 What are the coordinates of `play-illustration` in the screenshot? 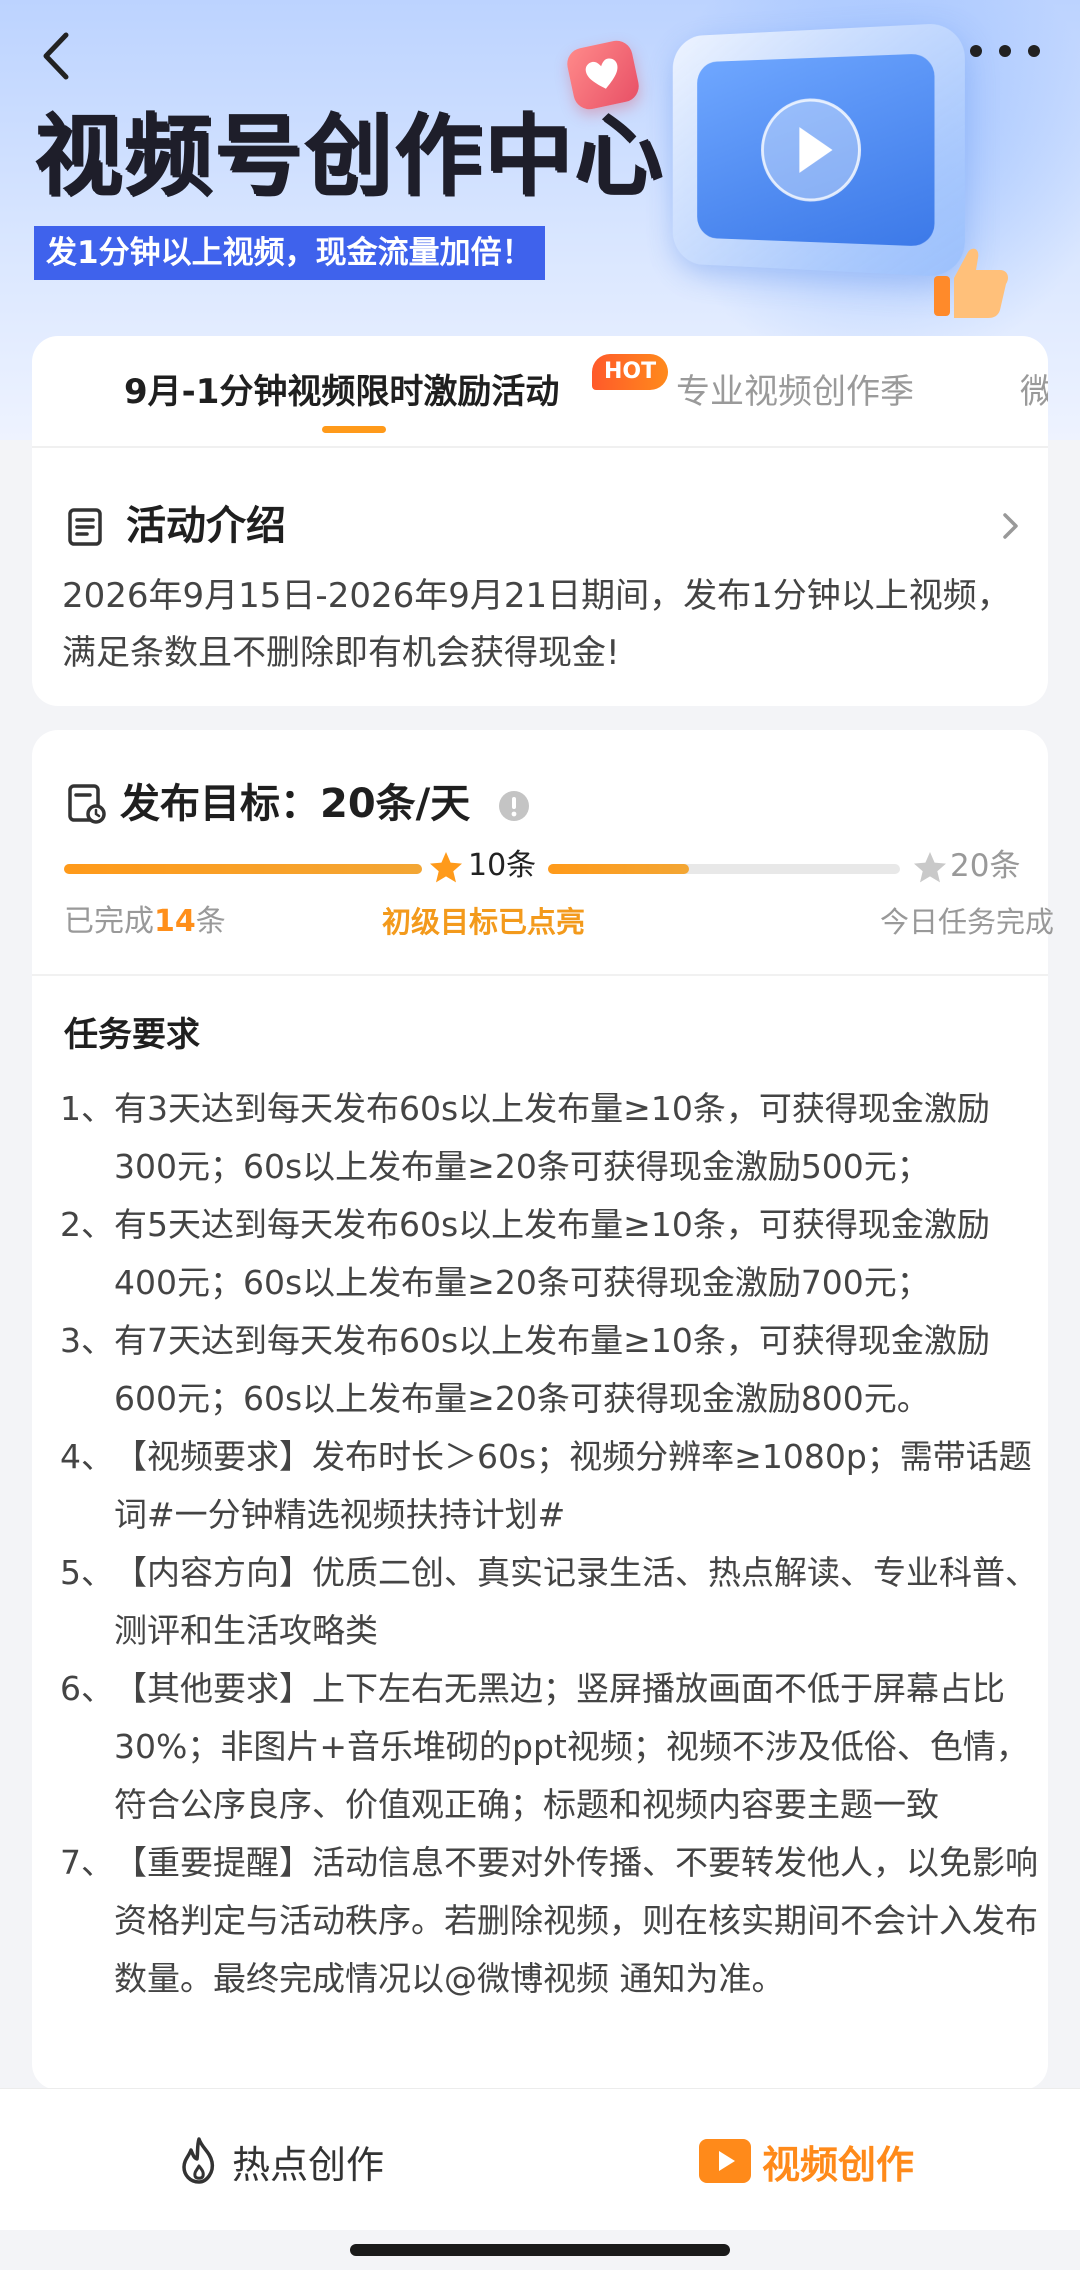 It's located at (816, 150).